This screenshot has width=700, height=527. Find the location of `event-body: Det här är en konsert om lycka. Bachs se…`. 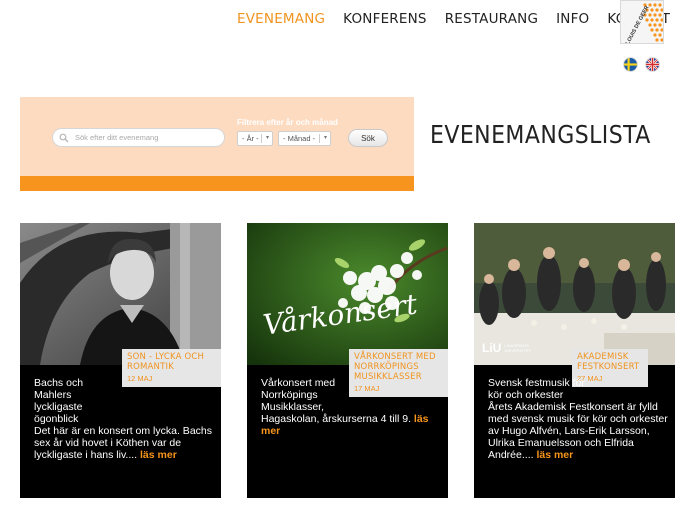

event-body: Det här är en konsert om lycka. Bachs se… is located at coordinates (123, 443).